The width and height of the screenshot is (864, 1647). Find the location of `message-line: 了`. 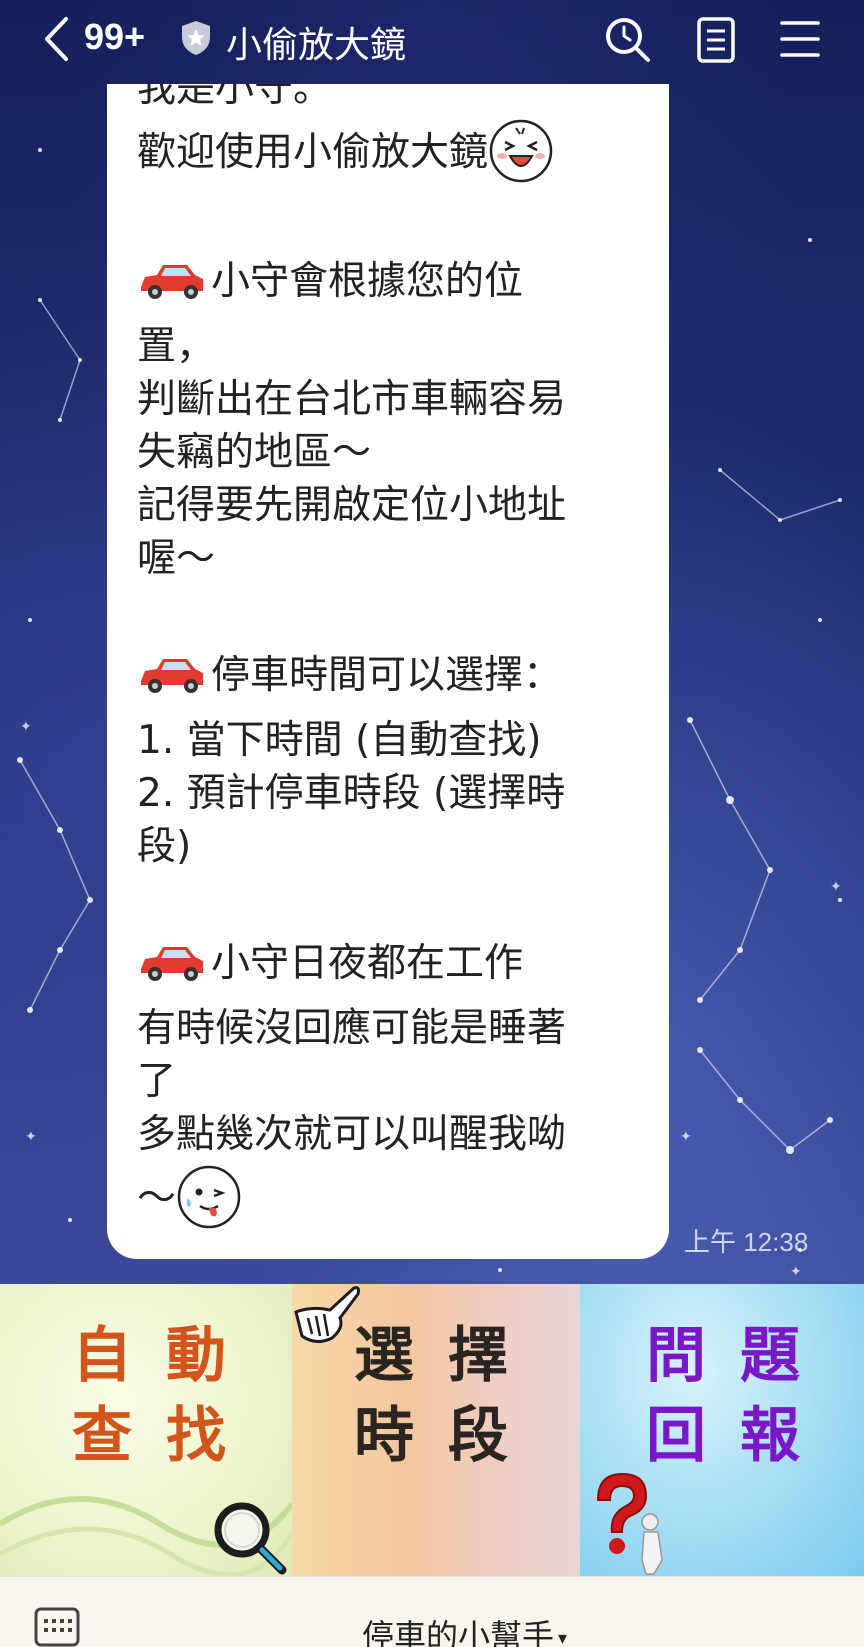

message-line: 了 is located at coordinates (157, 1081).